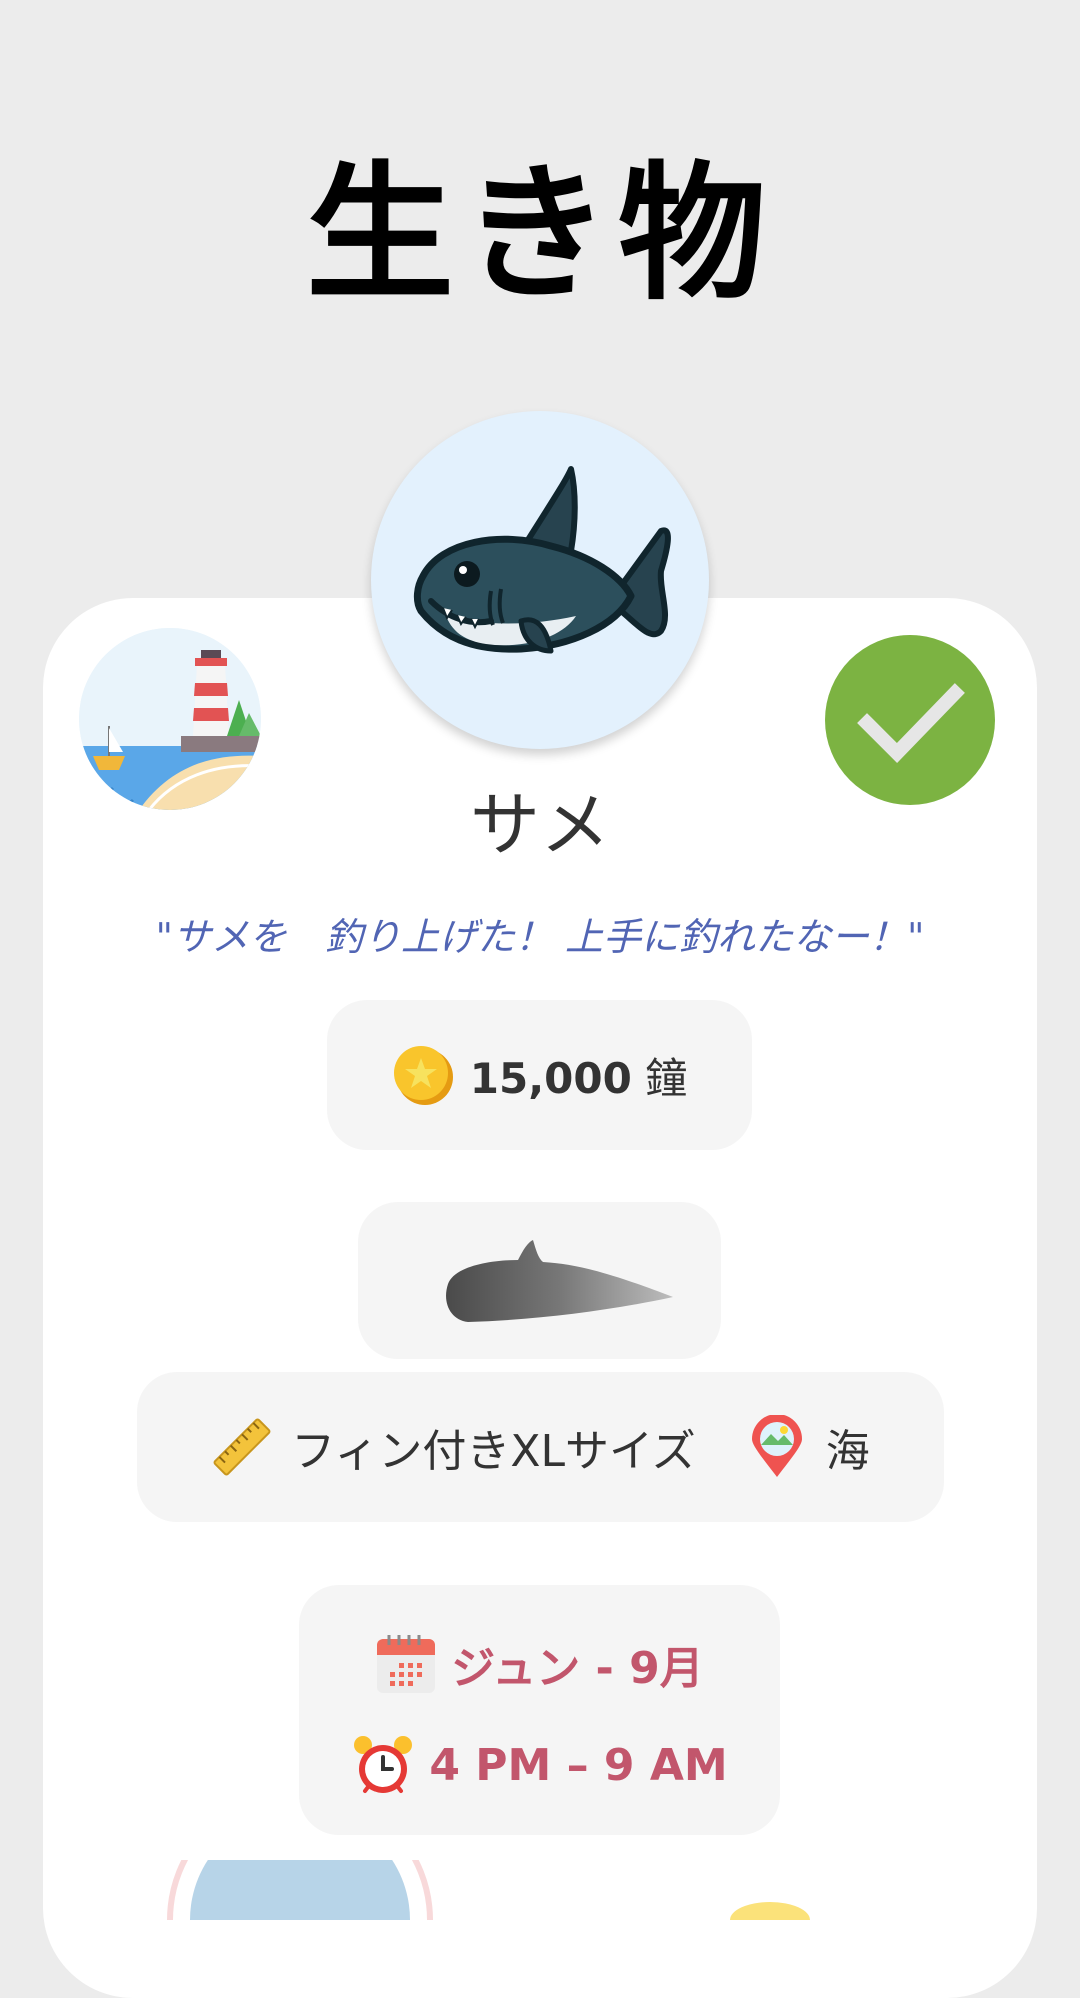 Image resolution: width=1080 pixels, height=1998 pixels. I want to click on time-text: 4 PM – 9 AM, so click(578, 1765).